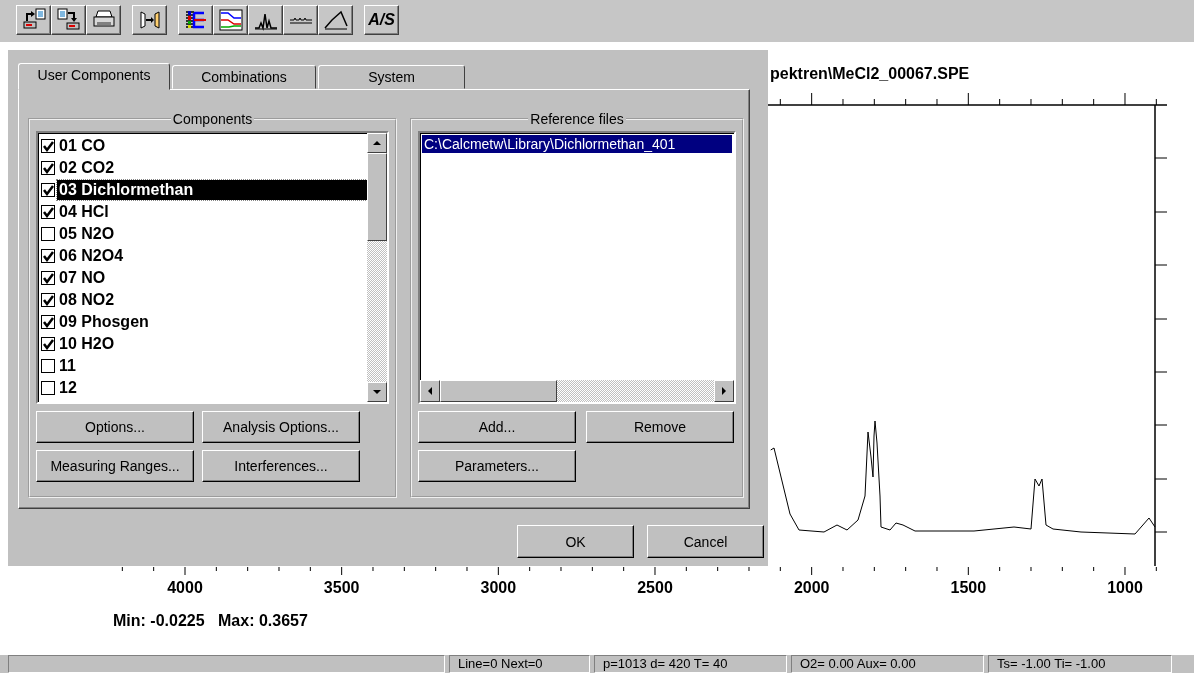 The height and width of the screenshot is (673, 1194). I want to click on list-item: 01 CO, so click(82, 146).